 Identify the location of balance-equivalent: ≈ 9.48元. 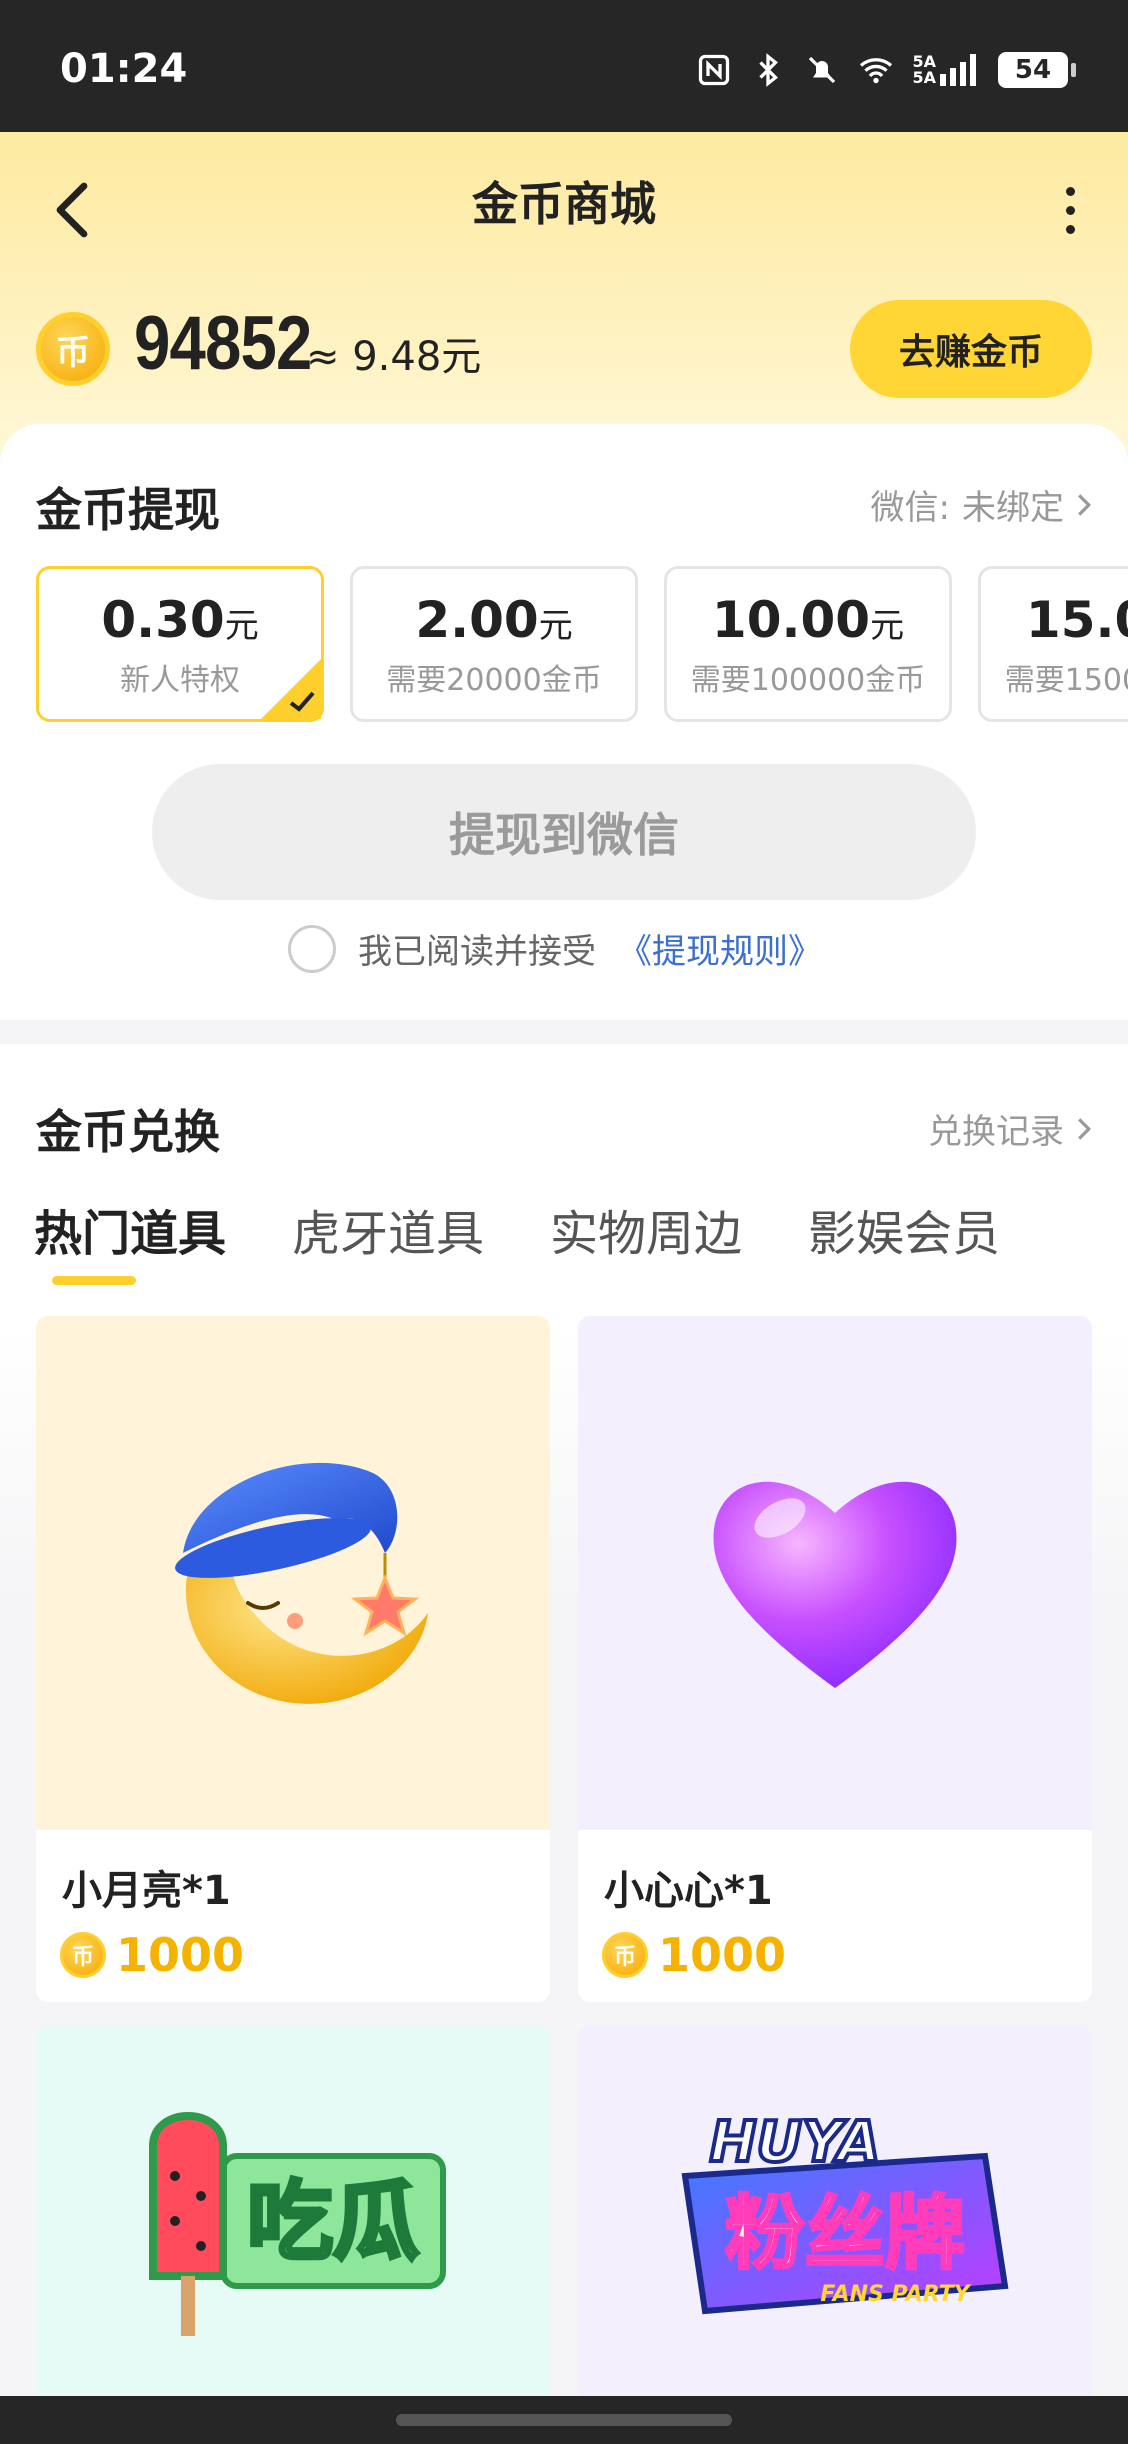
(394, 357).